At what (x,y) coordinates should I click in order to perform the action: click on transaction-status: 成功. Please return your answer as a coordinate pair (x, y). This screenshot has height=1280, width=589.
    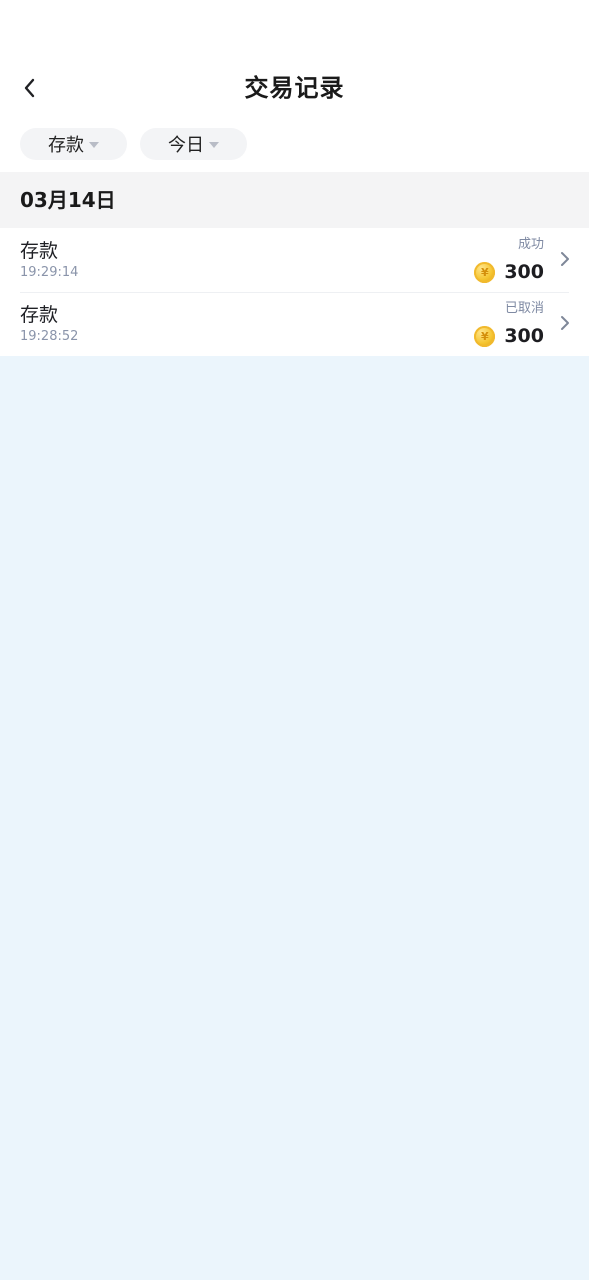
    Looking at the image, I should click on (530, 244).